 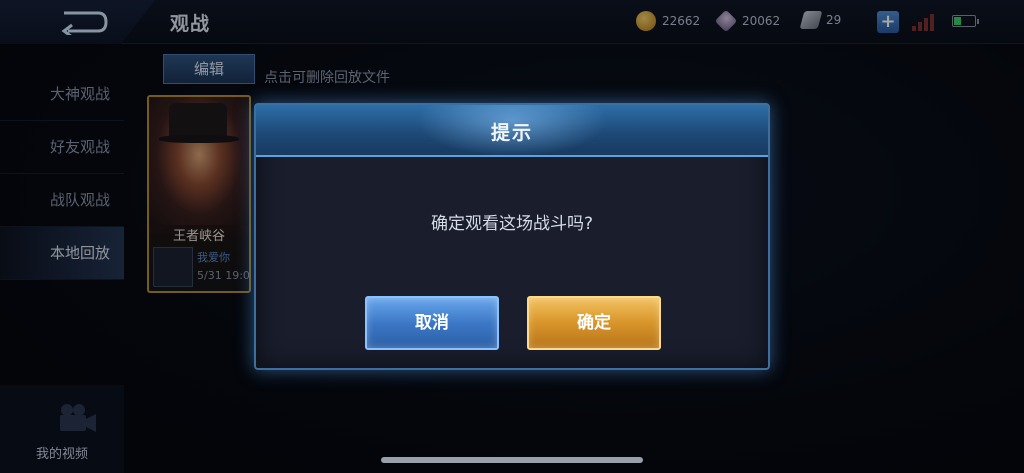 I want to click on dialog-message: 确定观看这场战斗吗?, so click(x=512, y=224).